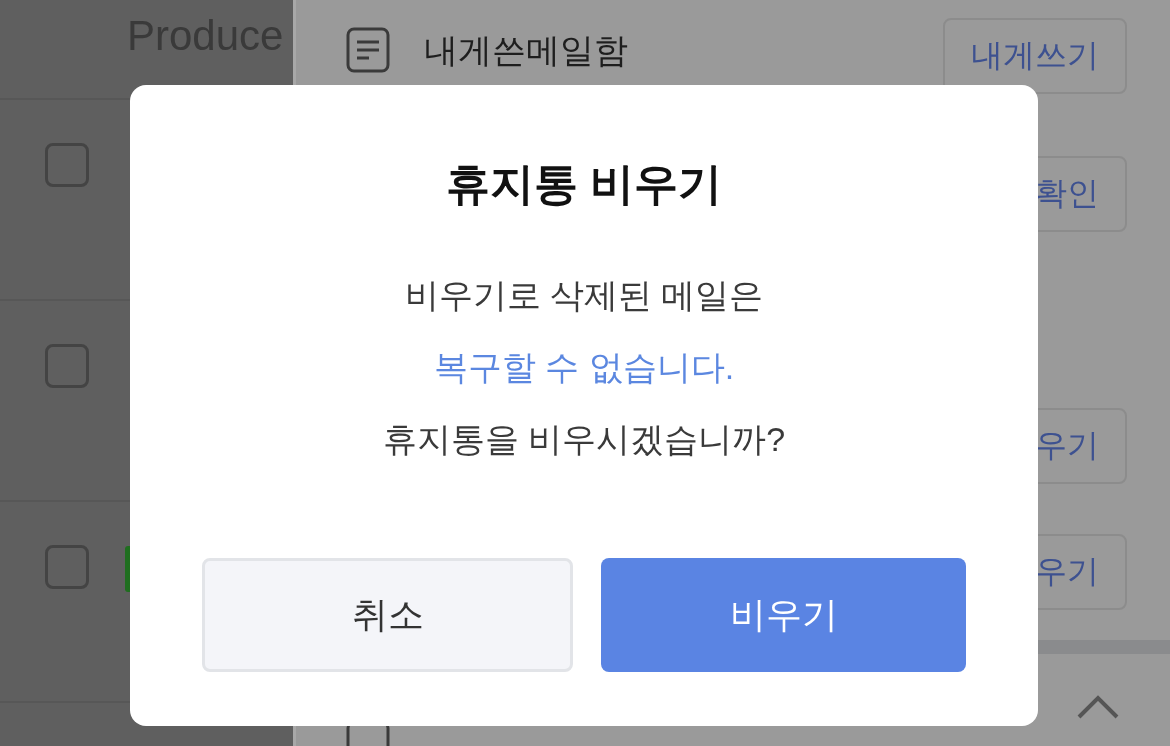  What do you see at coordinates (387, 615) in the screenshot?
I see `cancel-button: 취소` at bounding box center [387, 615].